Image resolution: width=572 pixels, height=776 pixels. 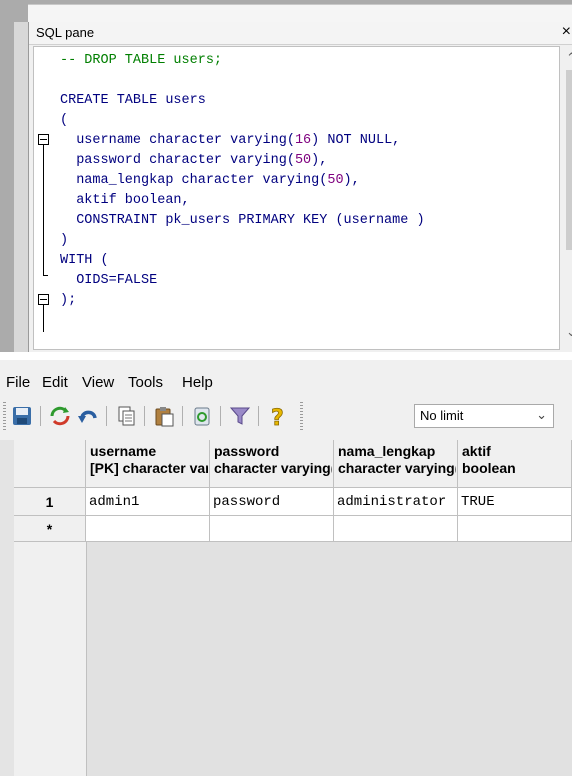 I want to click on pane-separator, so click(x=286, y=356).